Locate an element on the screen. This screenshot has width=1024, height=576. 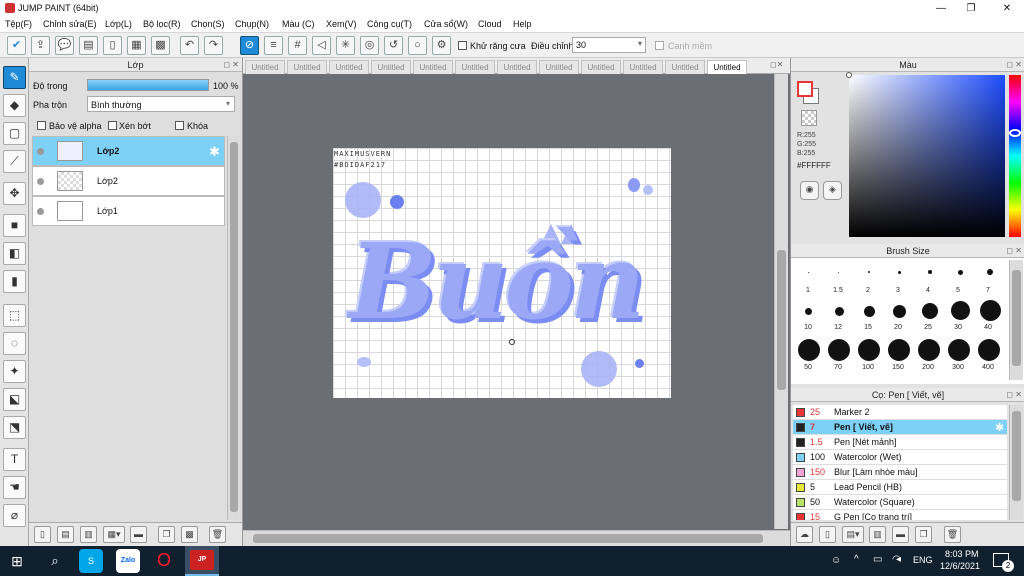
brush-folder-icon: ▬ is located at coordinates (900, 534).